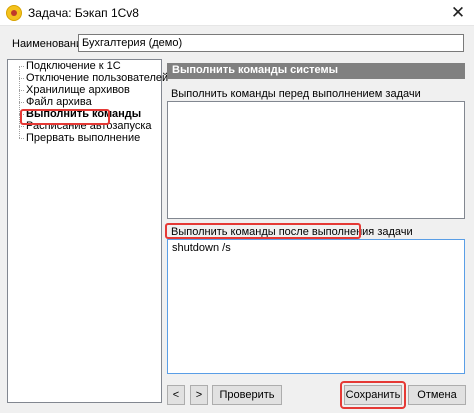 The image size is (474, 413). Describe the element at coordinates (14, 13) in the screenshot. I see `app-logo-icon` at that location.